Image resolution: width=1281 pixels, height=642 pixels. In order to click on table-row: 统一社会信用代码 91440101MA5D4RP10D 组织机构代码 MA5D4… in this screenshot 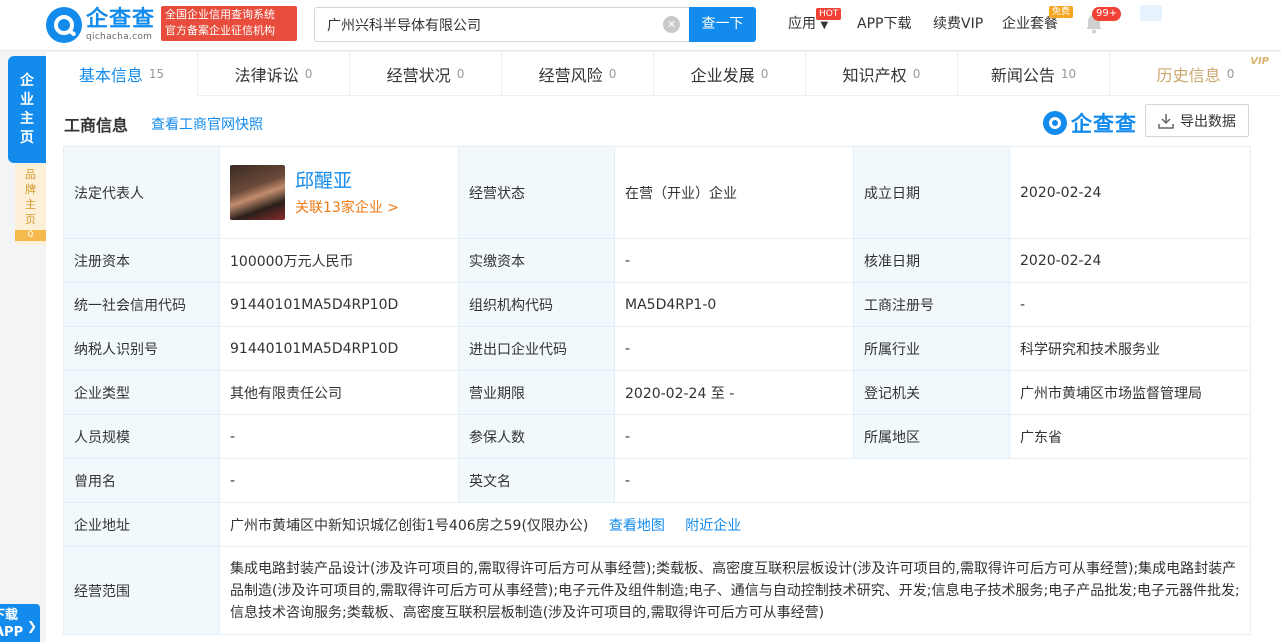, I will do `click(657, 304)`.